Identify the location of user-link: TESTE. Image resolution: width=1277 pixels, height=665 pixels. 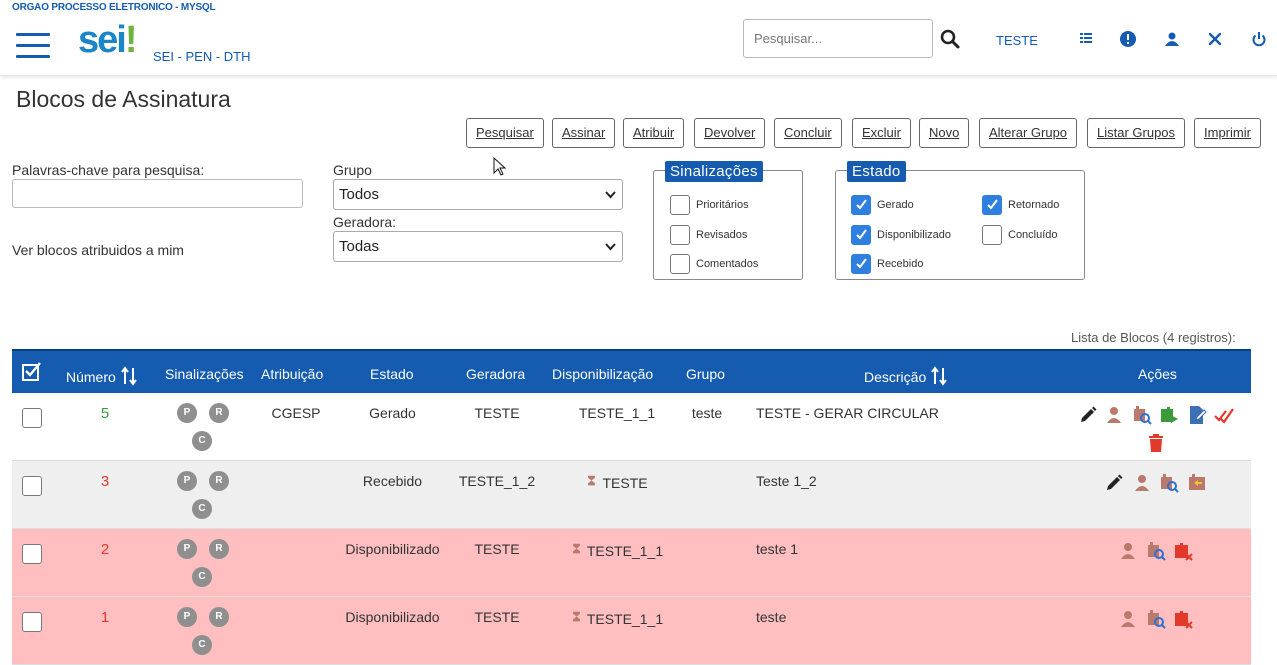
(1017, 40).